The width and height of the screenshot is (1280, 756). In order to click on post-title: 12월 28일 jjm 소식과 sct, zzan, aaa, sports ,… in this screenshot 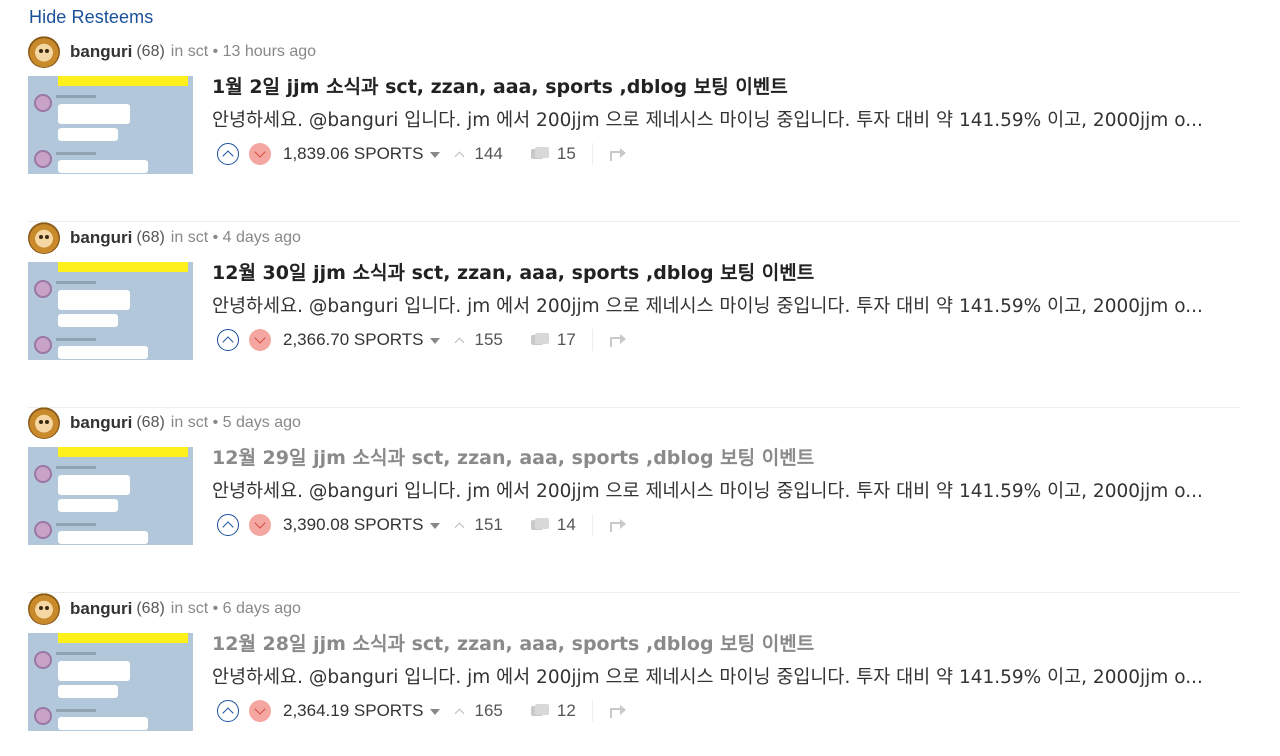, I will do `click(513, 642)`.